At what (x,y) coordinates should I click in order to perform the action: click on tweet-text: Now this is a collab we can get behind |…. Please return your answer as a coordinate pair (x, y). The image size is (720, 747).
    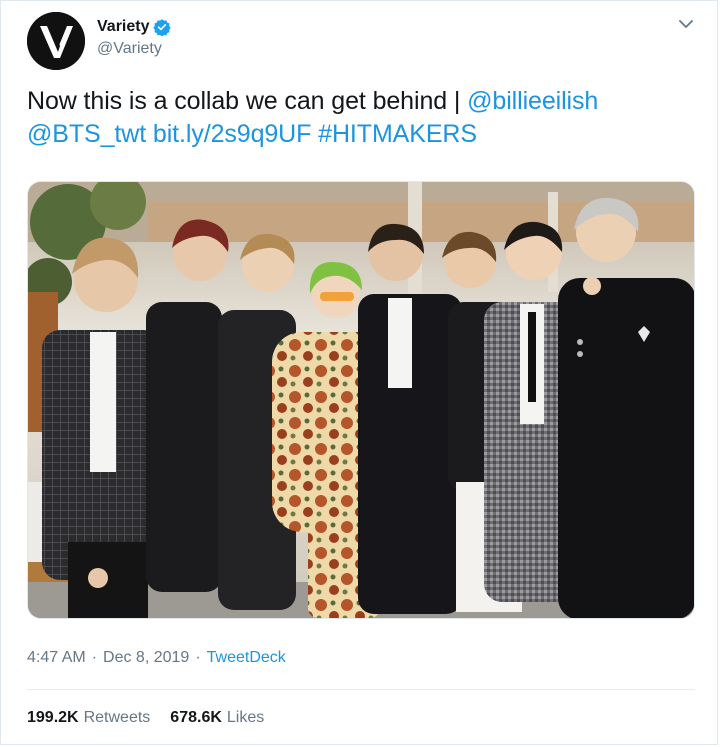
    Looking at the image, I should click on (357, 118).